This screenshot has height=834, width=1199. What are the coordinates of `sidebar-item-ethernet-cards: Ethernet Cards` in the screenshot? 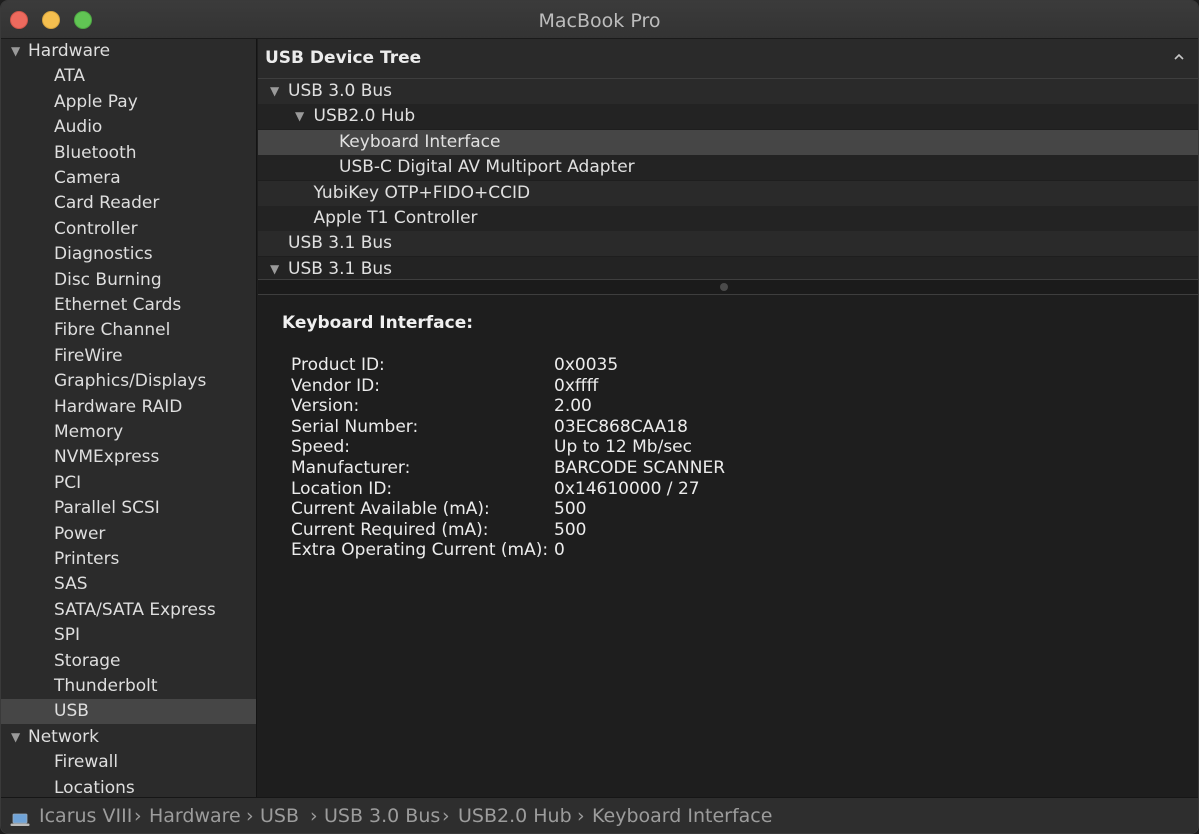 It's located at (128, 305).